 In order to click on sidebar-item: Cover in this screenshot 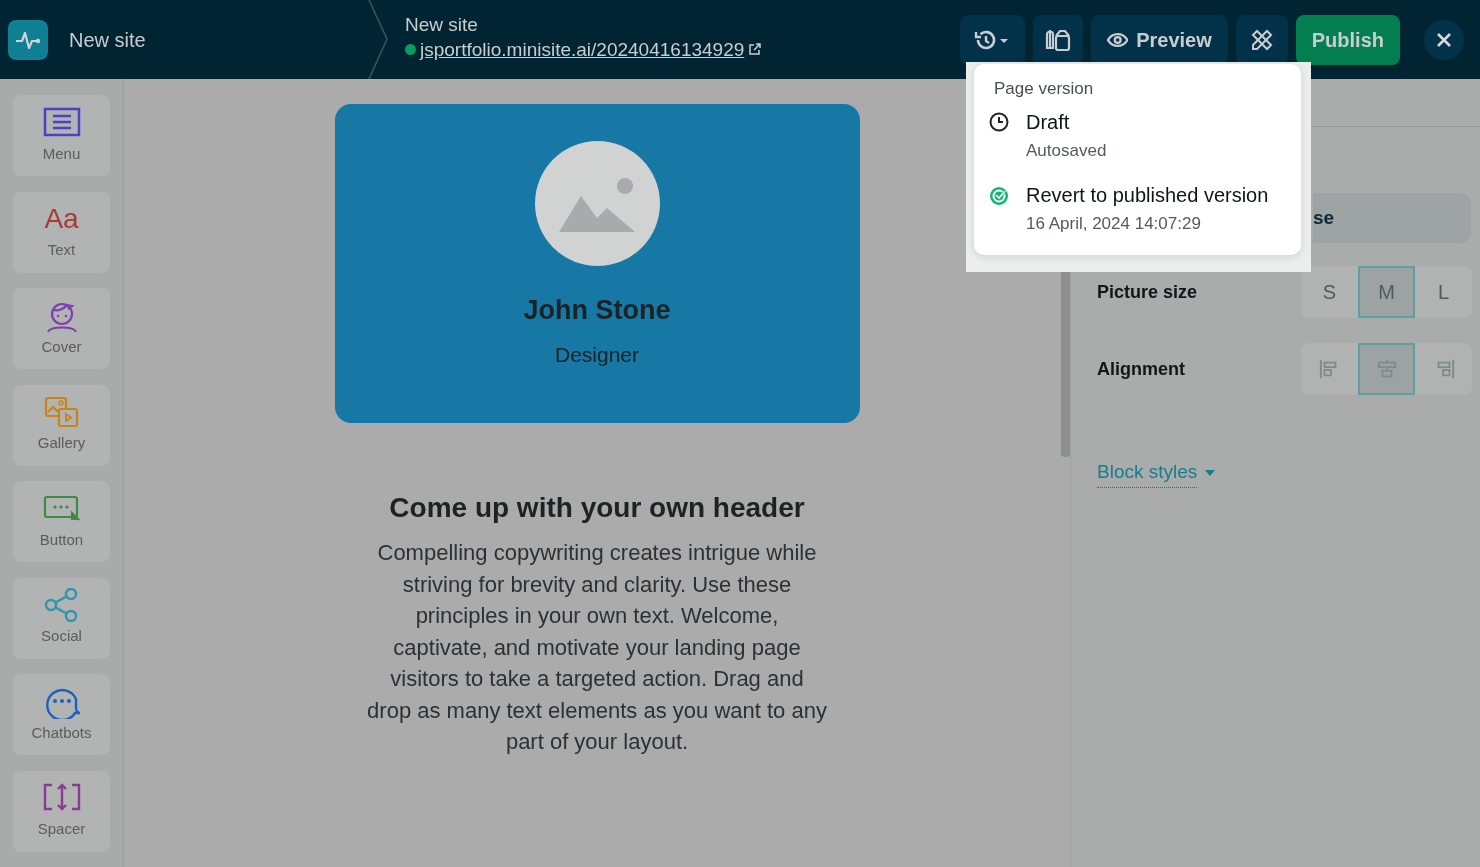, I will do `click(61, 328)`.